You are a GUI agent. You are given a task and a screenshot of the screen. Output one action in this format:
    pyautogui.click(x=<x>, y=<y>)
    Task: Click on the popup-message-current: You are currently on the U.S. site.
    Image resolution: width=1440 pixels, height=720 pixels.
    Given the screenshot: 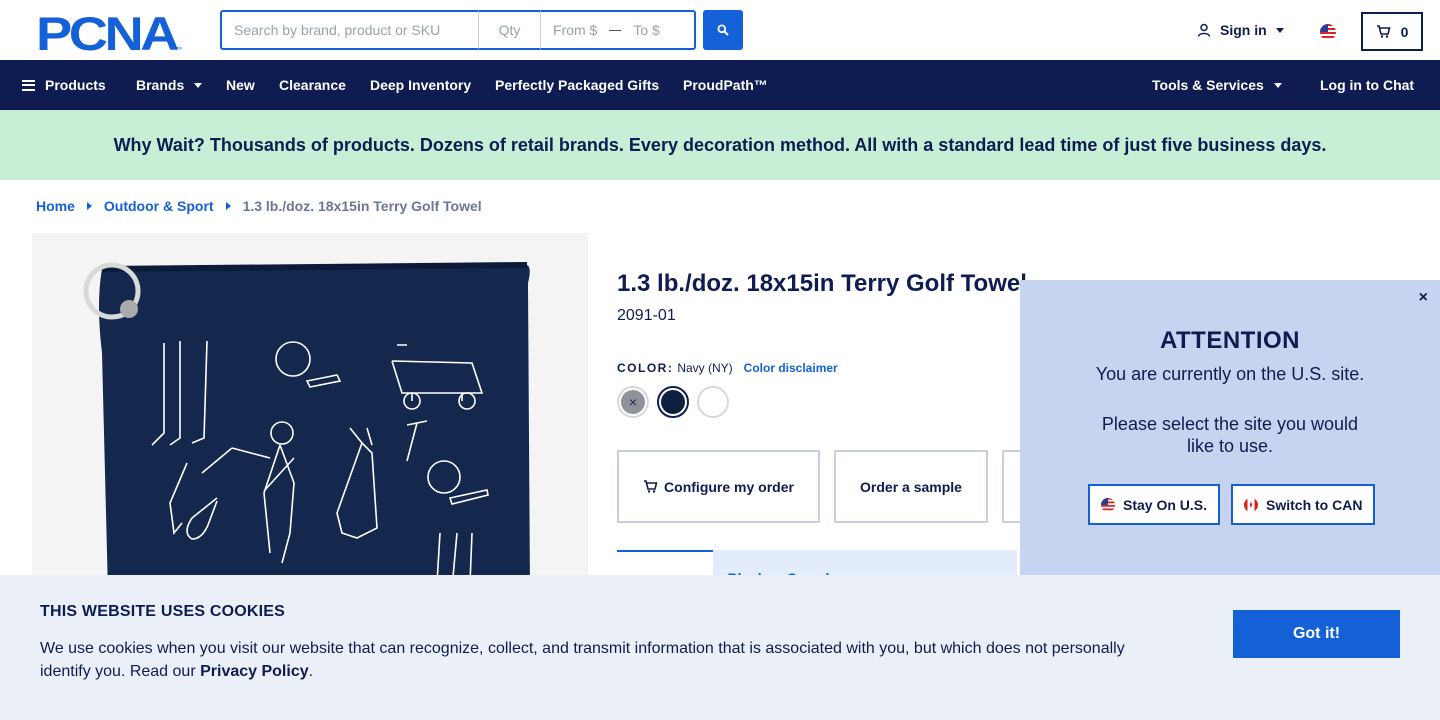 What is the action you would take?
    pyautogui.click(x=1230, y=374)
    